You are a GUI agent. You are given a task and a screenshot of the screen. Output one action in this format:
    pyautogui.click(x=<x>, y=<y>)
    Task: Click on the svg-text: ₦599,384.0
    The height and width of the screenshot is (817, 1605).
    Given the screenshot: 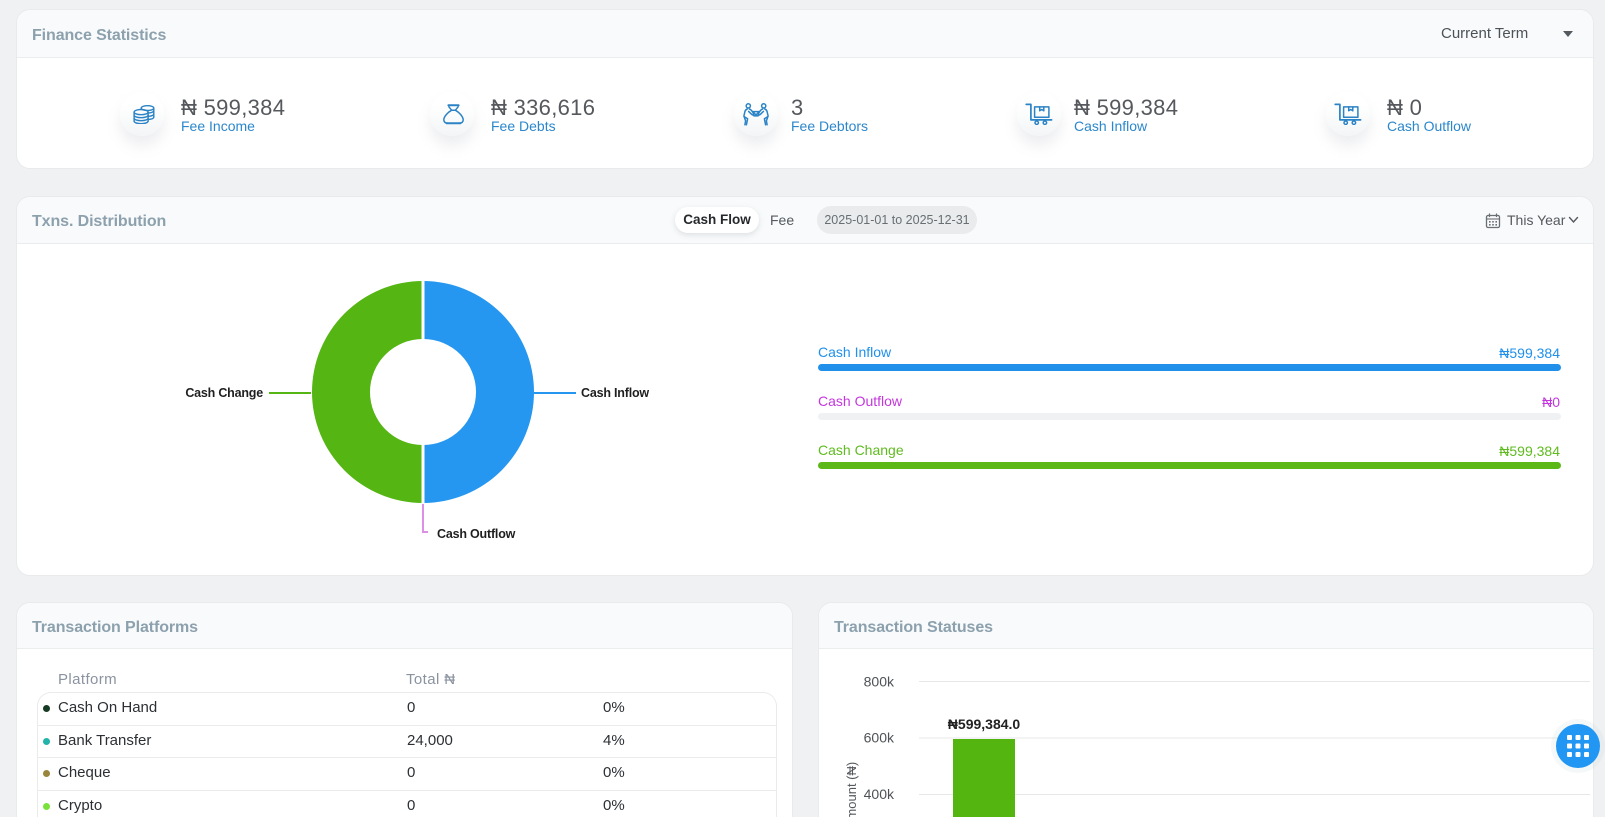 What is the action you would take?
    pyautogui.click(x=984, y=724)
    